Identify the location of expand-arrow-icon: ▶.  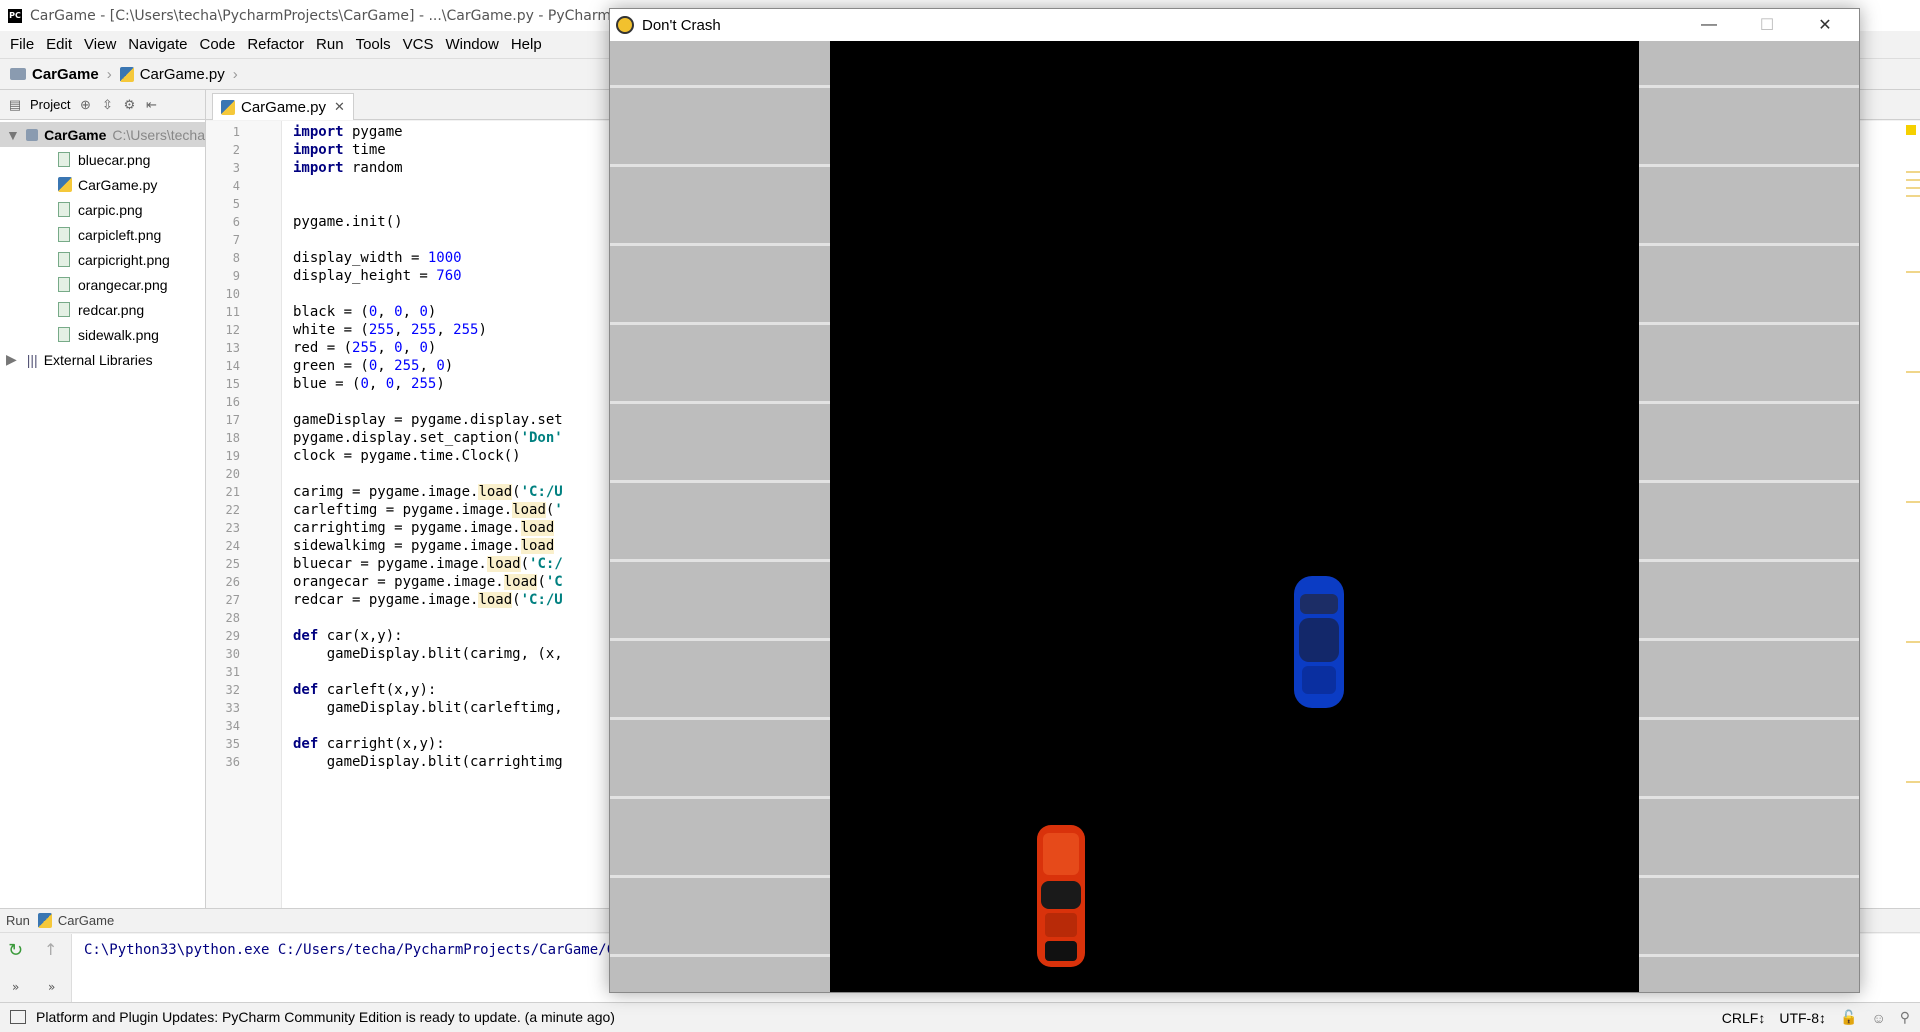
(11, 359).